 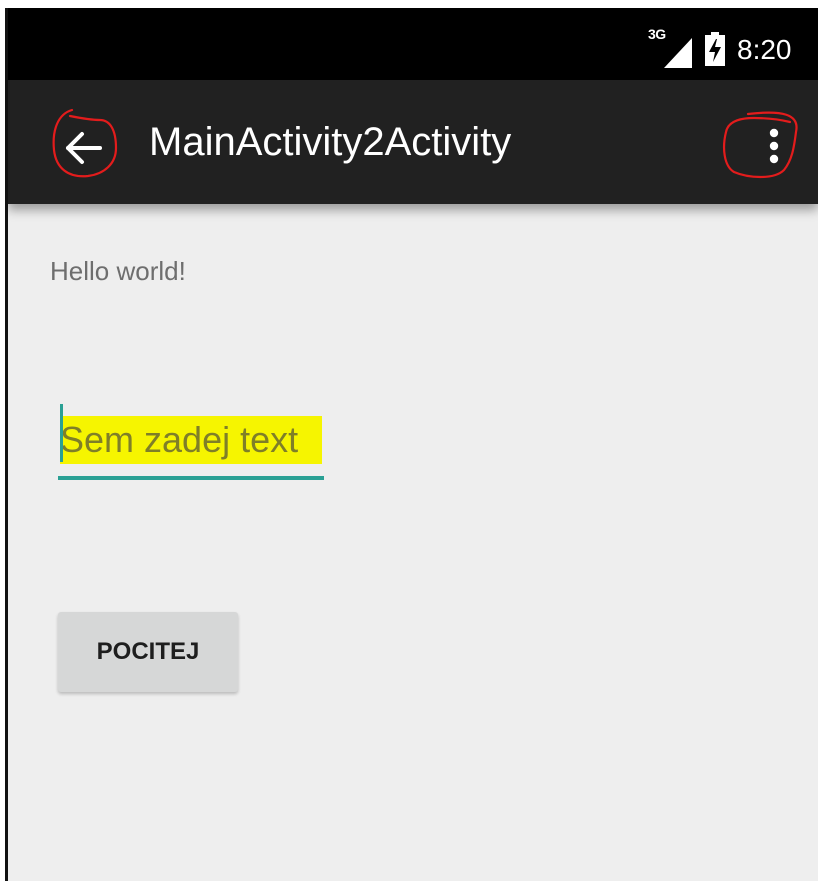 I want to click on text-input-container, so click(x=192, y=443).